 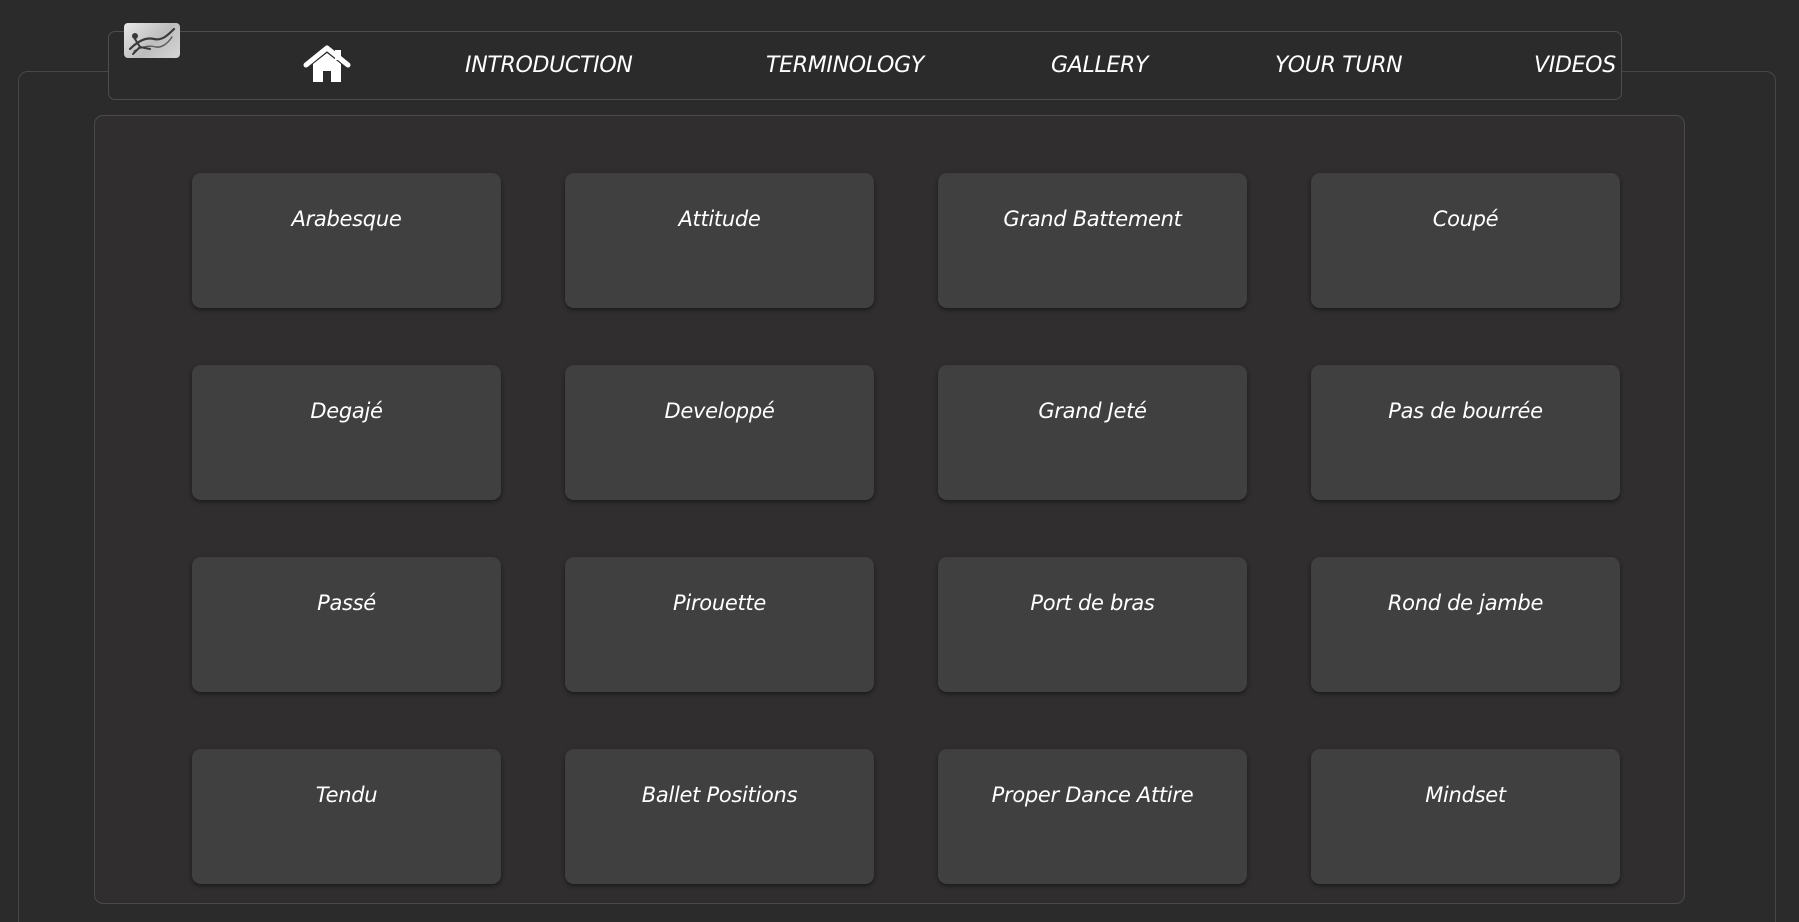 What do you see at coordinates (1339, 66) in the screenshot?
I see `nav-your-turn: YOUR TURN` at bounding box center [1339, 66].